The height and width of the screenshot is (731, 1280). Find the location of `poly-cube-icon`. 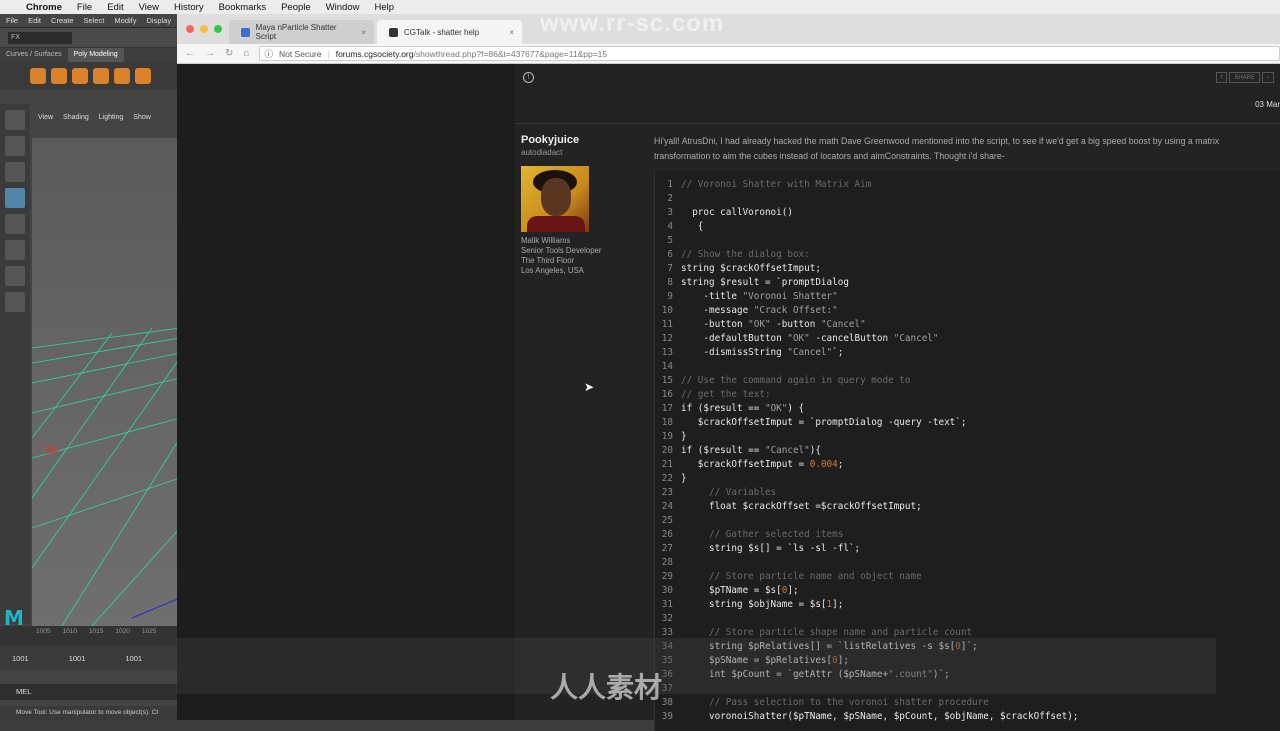

poly-cube-icon is located at coordinates (59, 76).